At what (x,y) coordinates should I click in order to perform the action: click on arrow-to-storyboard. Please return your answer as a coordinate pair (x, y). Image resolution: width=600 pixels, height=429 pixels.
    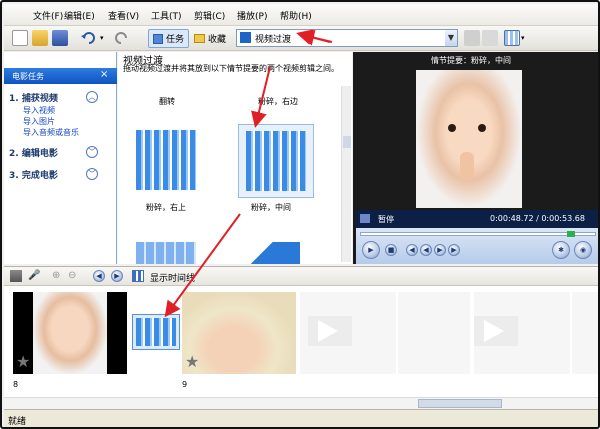
    Looking at the image, I should click on (202, 265).